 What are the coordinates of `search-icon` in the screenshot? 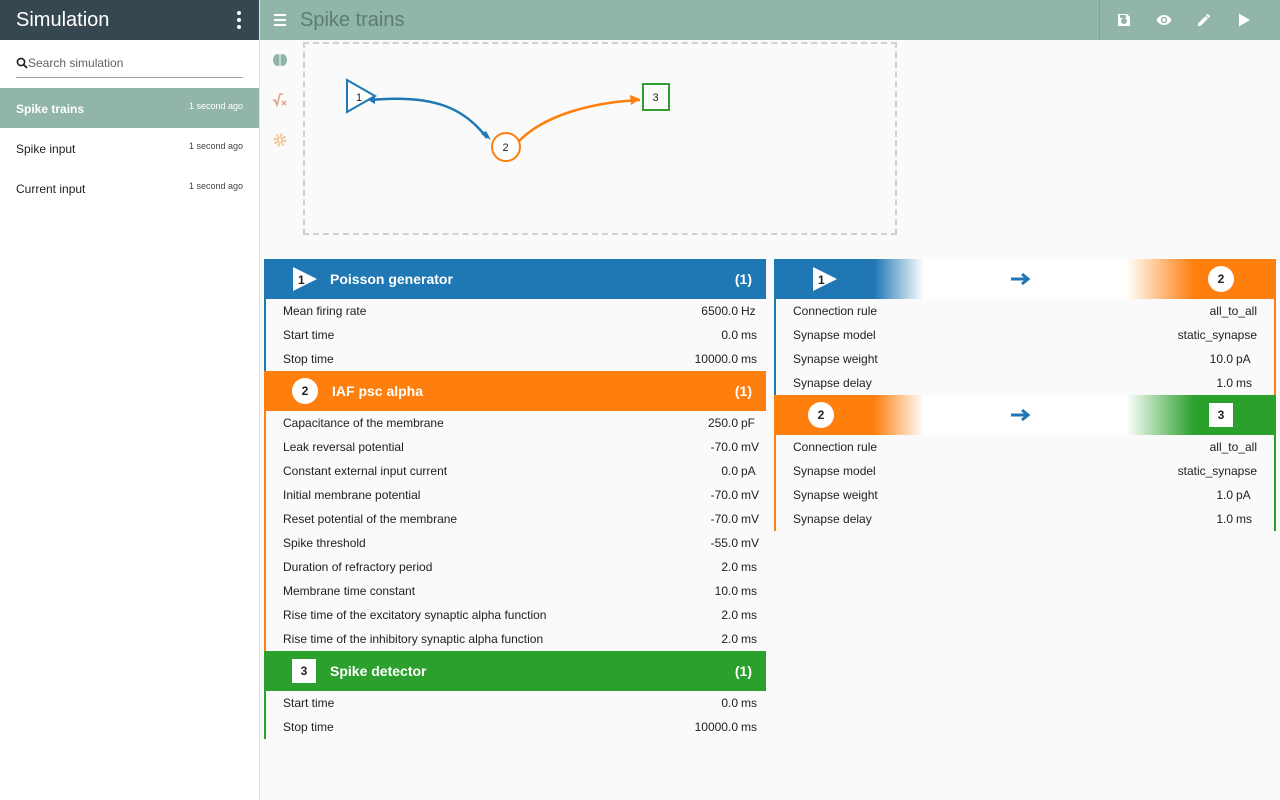 It's located at (22, 63).